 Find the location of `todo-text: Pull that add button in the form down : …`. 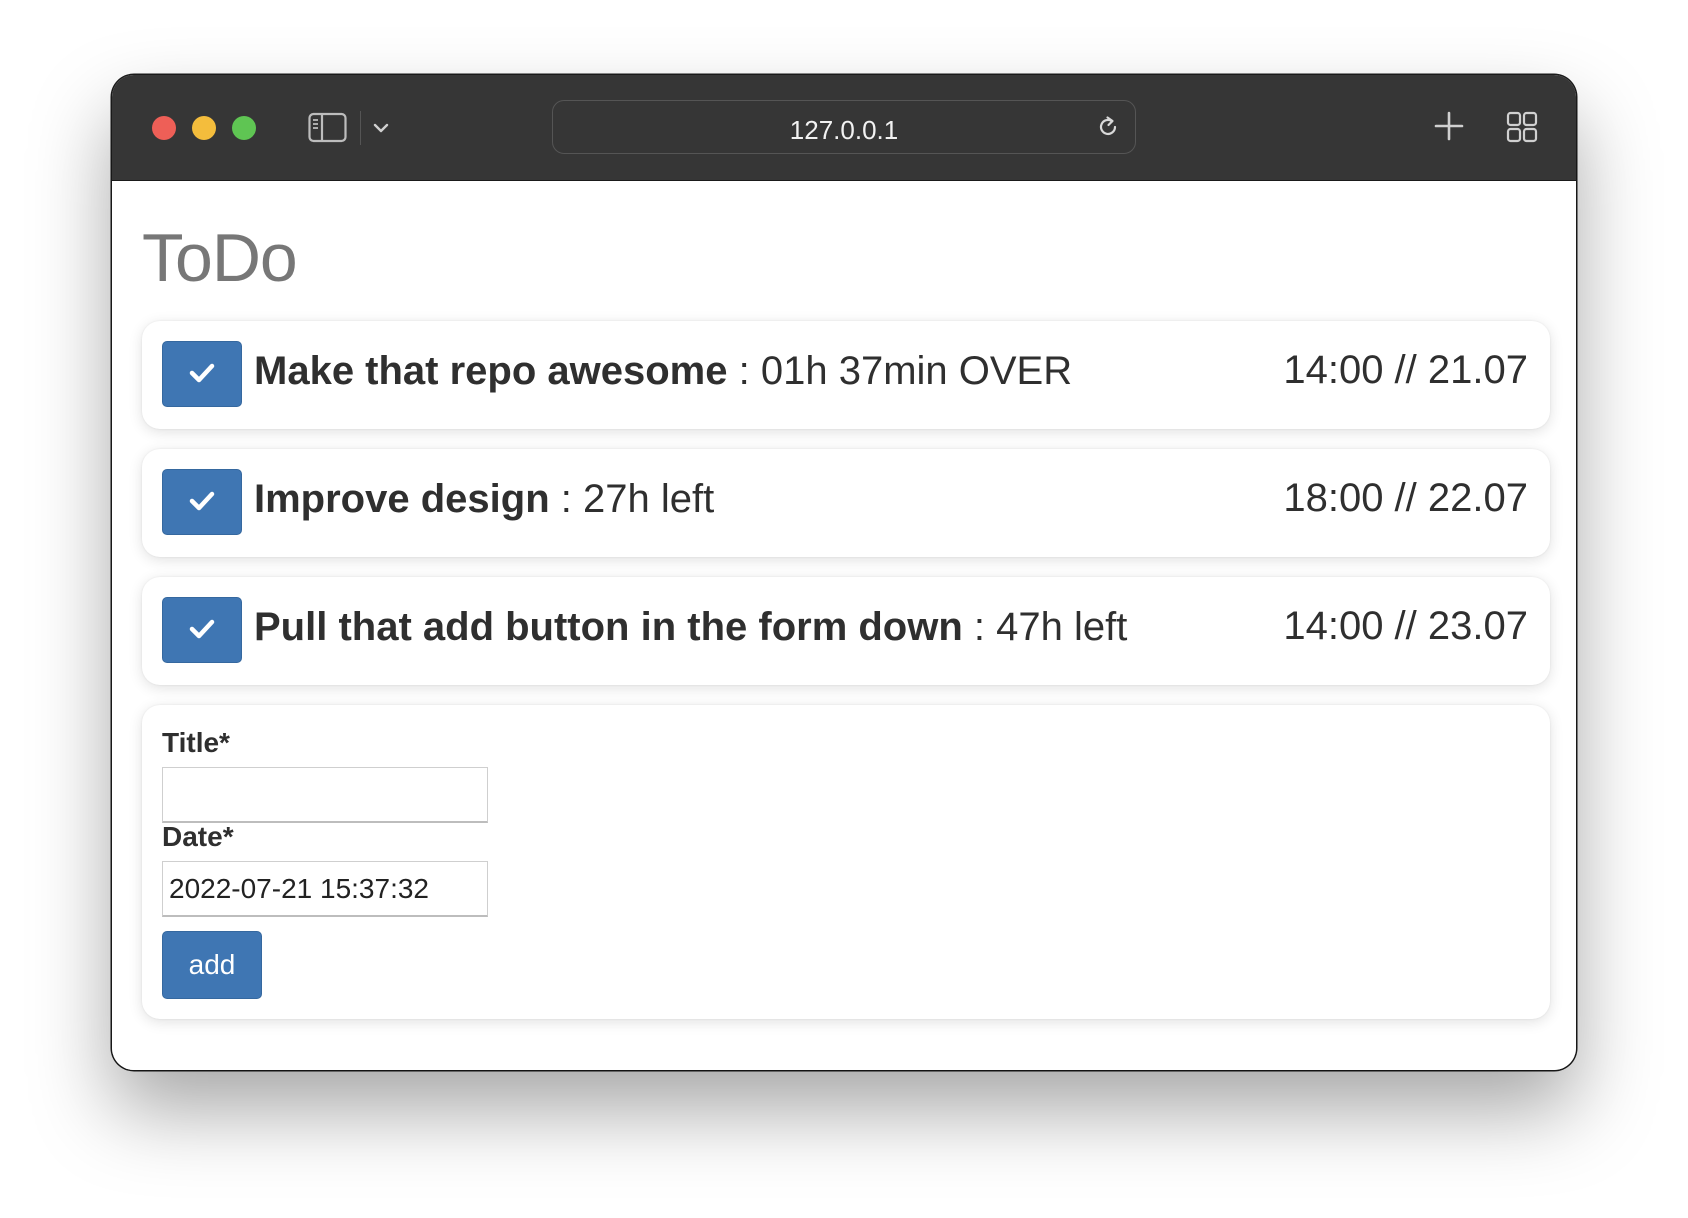

todo-text: Pull that add button in the form down : … is located at coordinates (690, 627).